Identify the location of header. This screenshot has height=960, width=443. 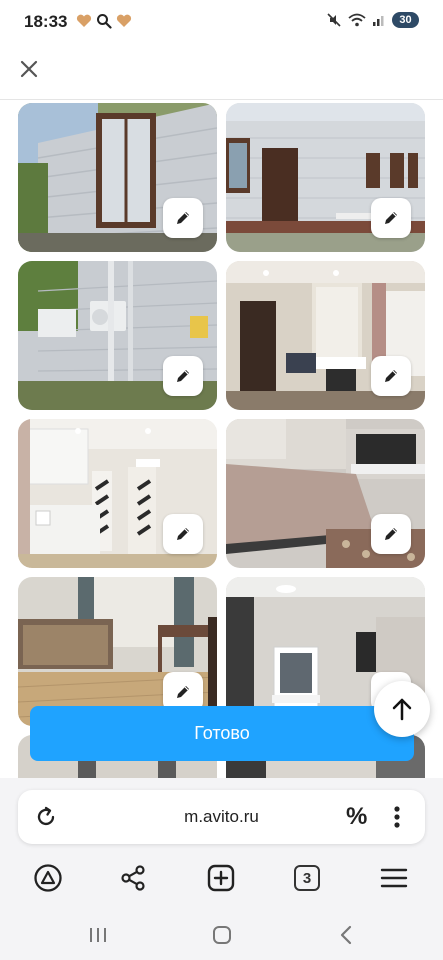
(221, 70).